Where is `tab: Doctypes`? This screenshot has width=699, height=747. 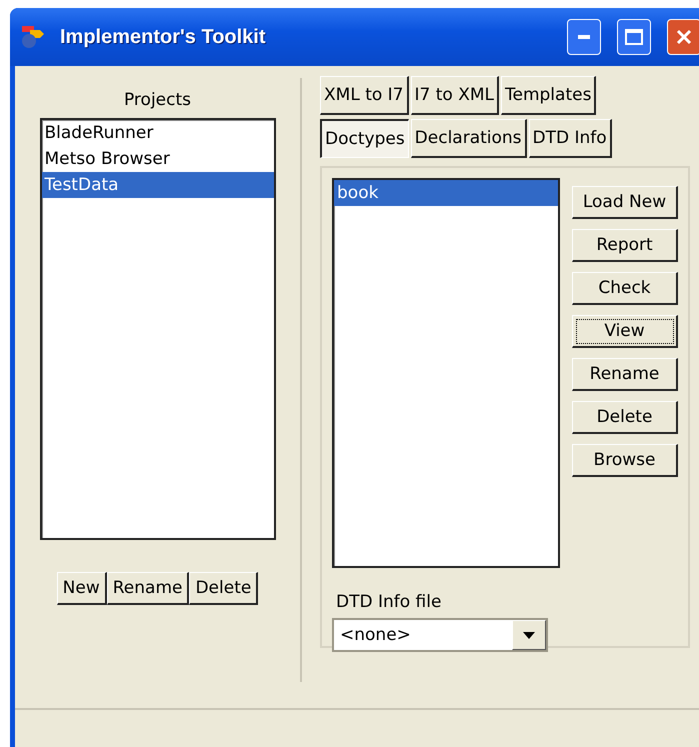 tab: Doctypes is located at coordinates (364, 138).